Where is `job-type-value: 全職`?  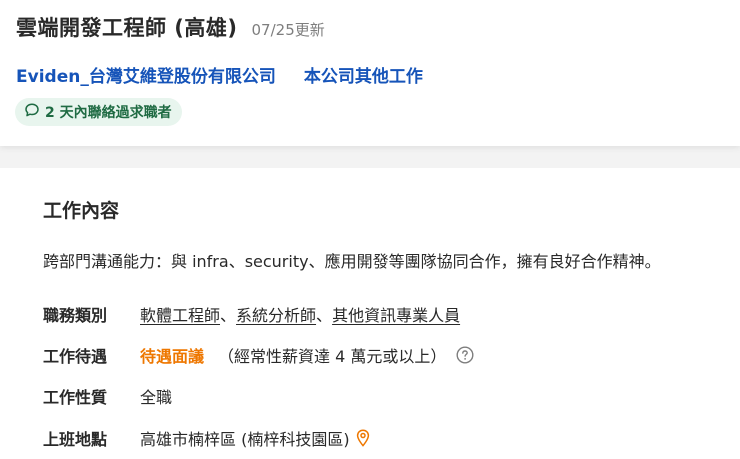
job-type-value: 全職 is located at coordinates (156, 397).